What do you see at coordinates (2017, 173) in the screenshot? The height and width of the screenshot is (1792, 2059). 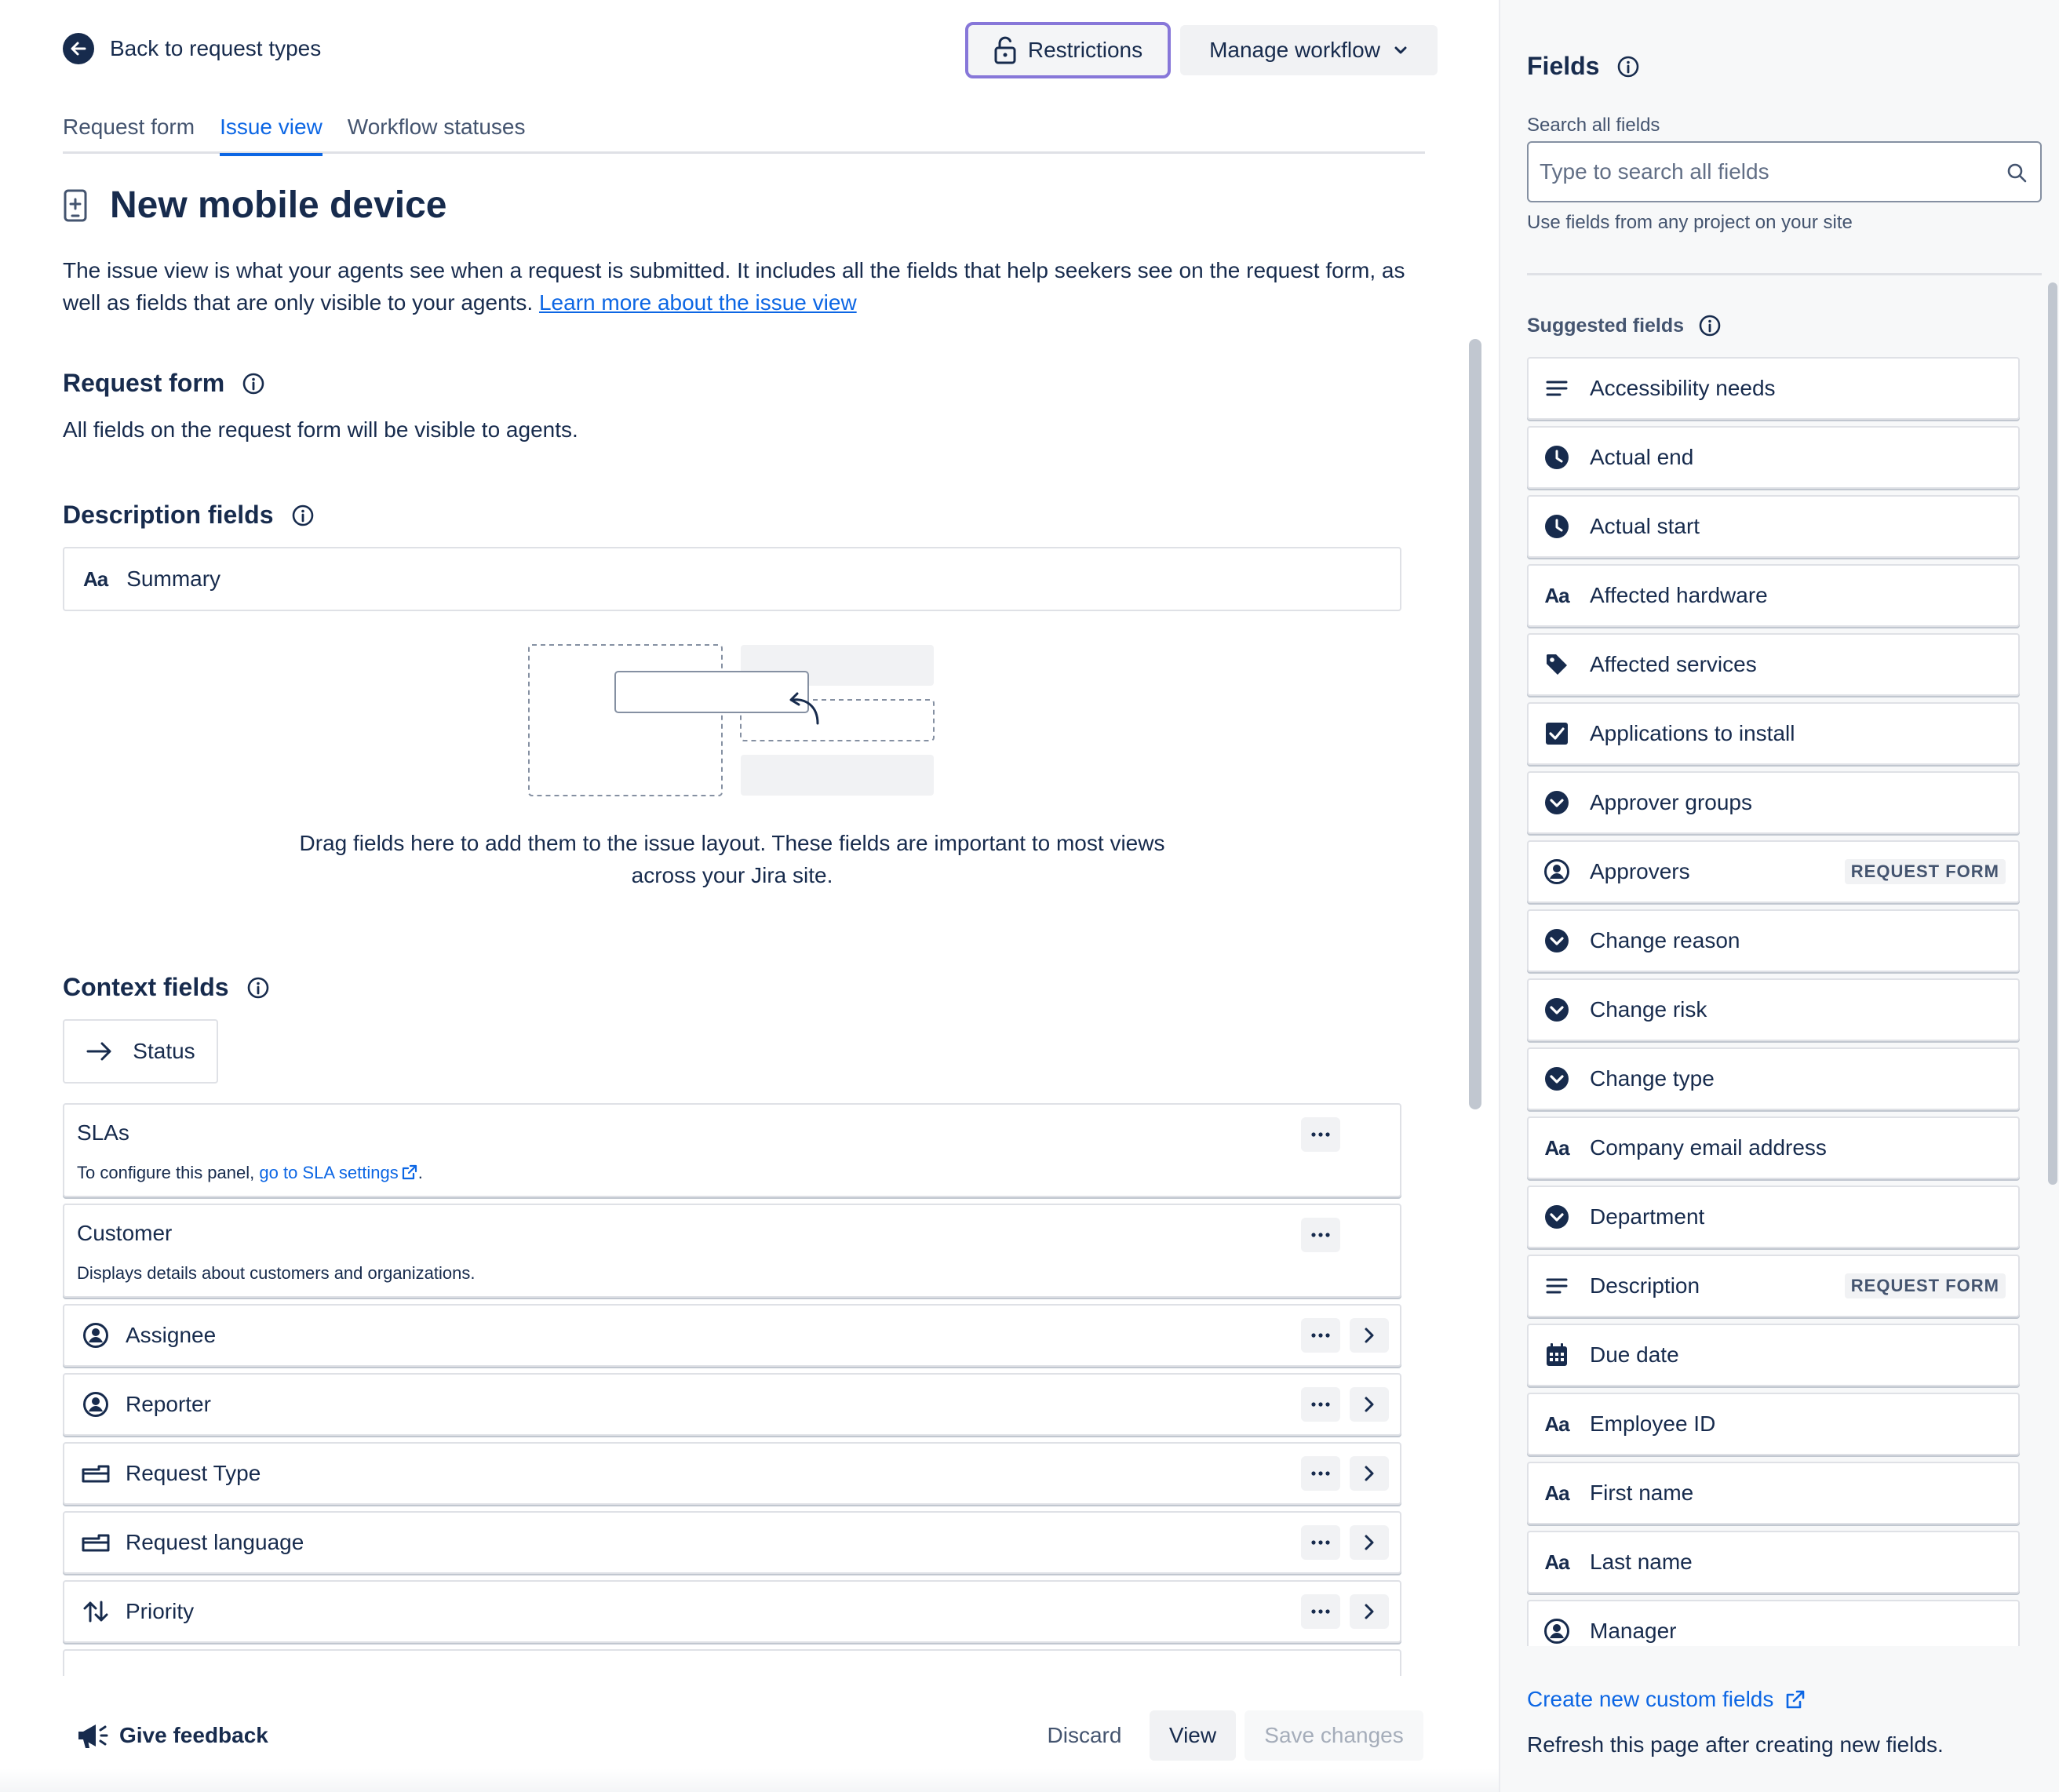 I see `search-icon` at bounding box center [2017, 173].